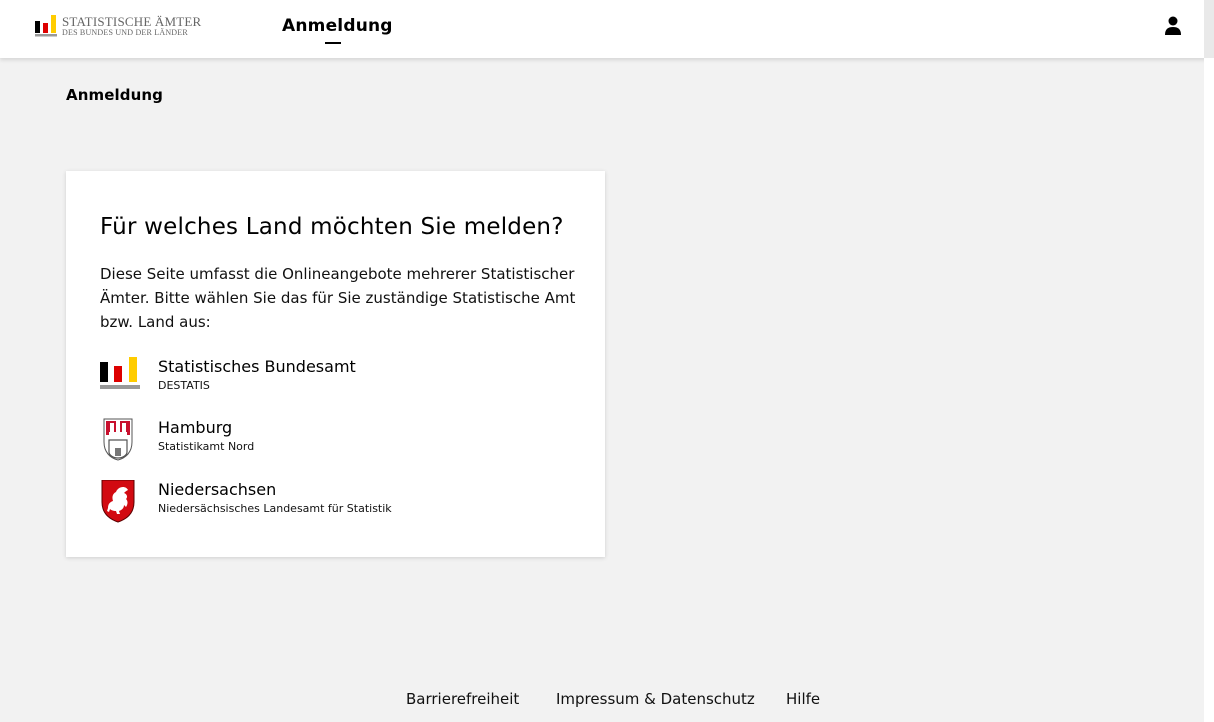 The width and height of the screenshot is (1214, 722). What do you see at coordinates (114, 95) in the screenshot?
I see `page-title: Anmeldung` at bounding box center [114, 95].